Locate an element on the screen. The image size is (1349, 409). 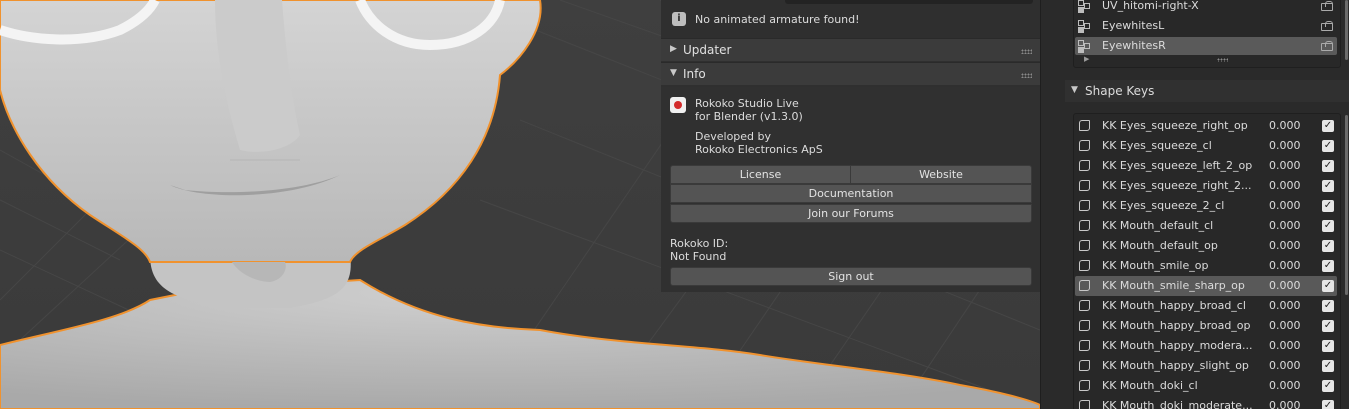
no-armature-notice: i No animated armature found! is located at coordinates (850, 20).